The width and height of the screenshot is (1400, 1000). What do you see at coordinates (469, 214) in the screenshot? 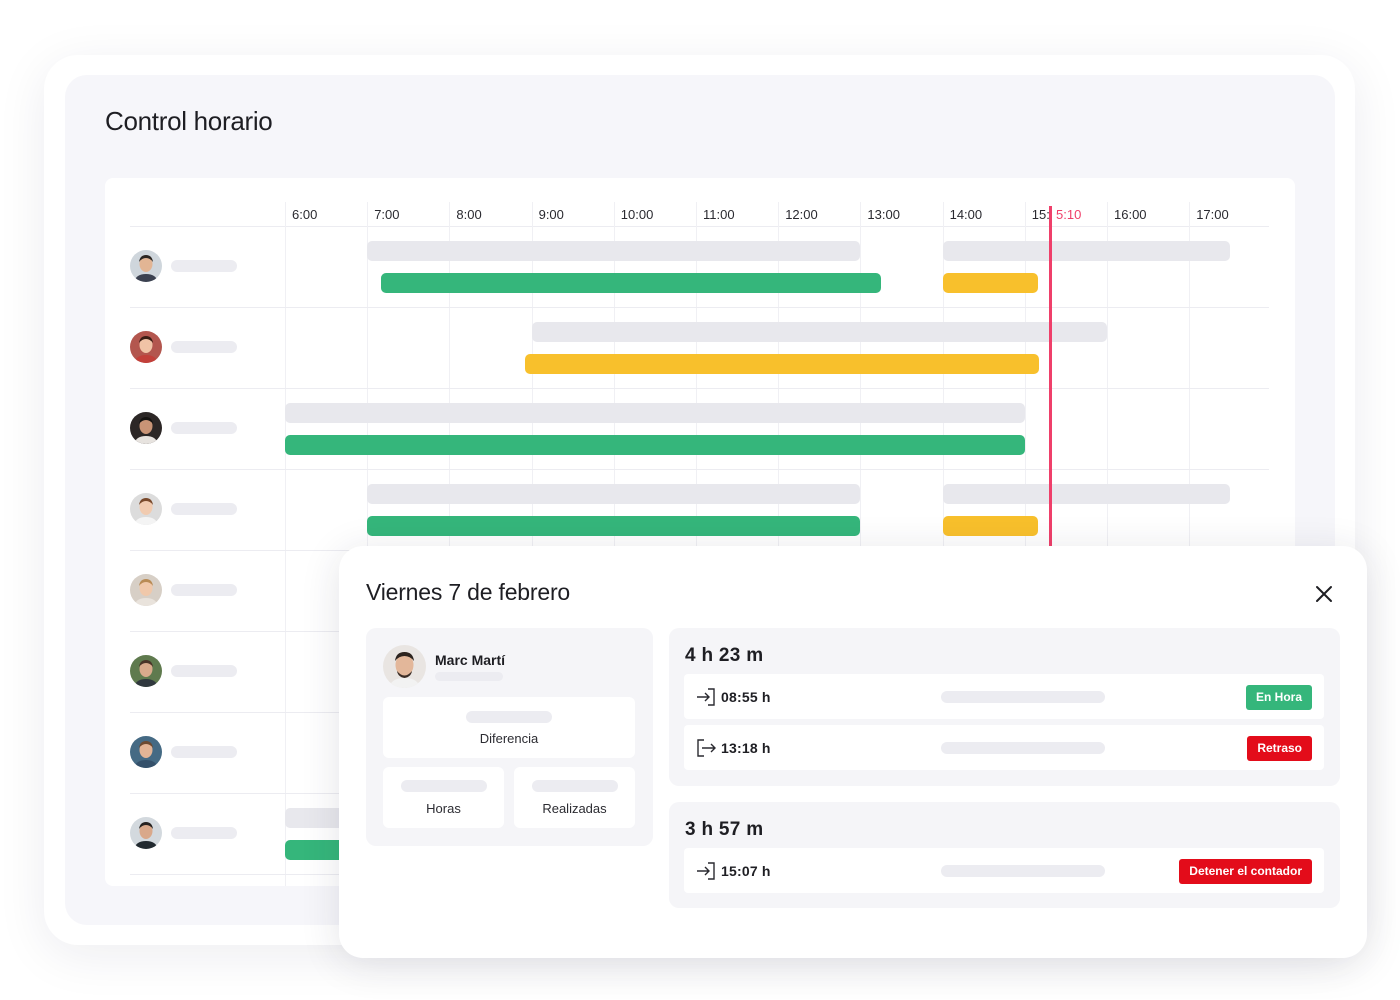
I see `hour-label: 8:00` at bounding box center [469, 214].